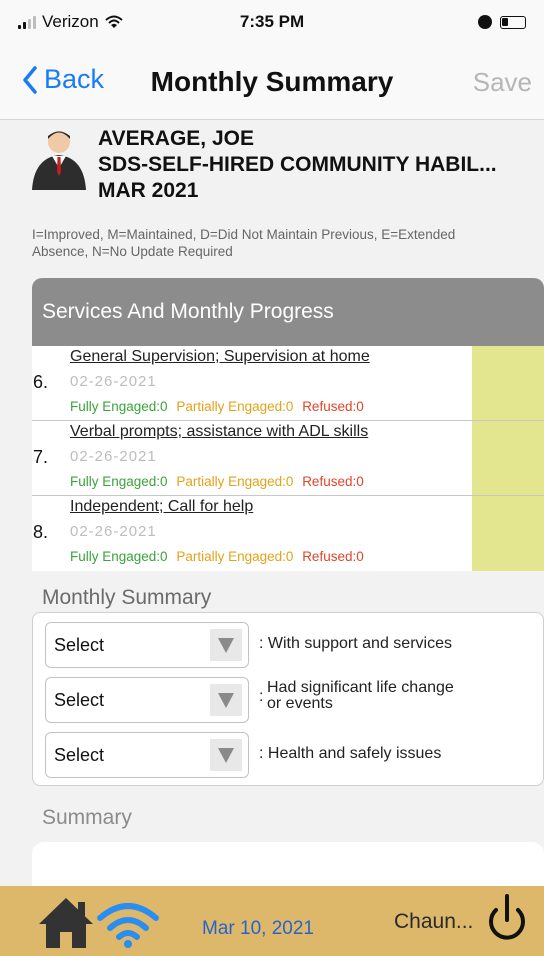  I want to click on patient-name: AVERAGE, JOE, so click(176, 138).